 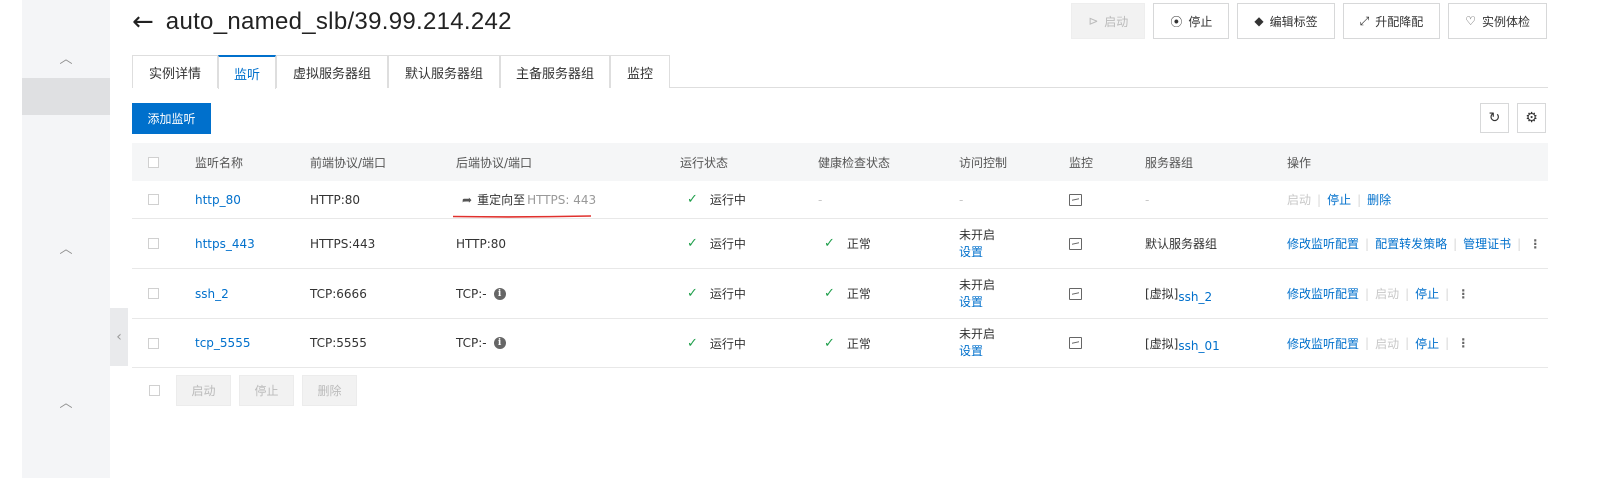 I want to click on sidebar-selected-item, so click(x=66, y=96).